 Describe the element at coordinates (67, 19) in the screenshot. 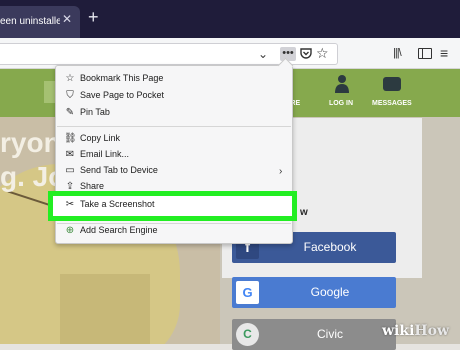

I see `close-tab-icon: ✕` at that location.